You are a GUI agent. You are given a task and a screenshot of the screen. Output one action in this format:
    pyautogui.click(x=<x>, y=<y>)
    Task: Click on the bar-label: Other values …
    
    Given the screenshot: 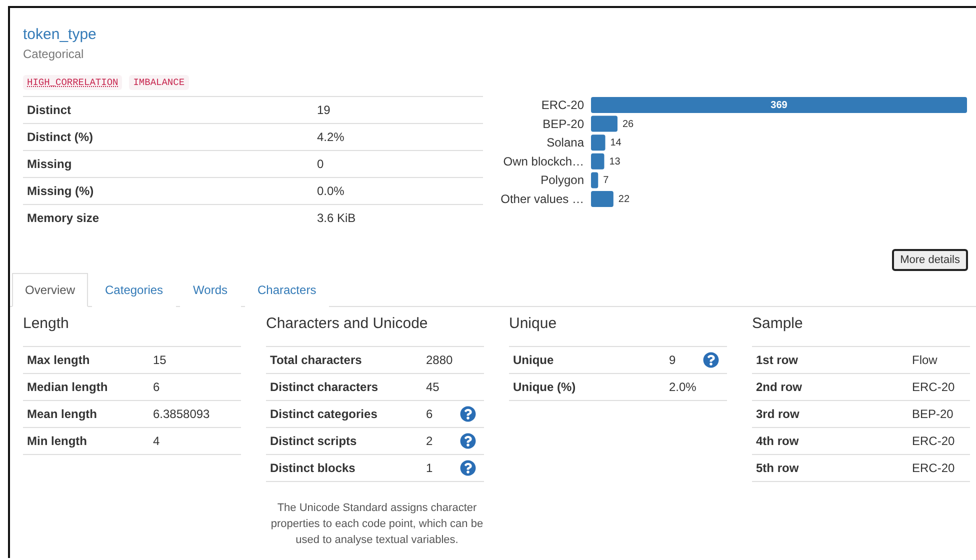 What is the action you would take?
    pyautogui.click(x=542, y=199)
    